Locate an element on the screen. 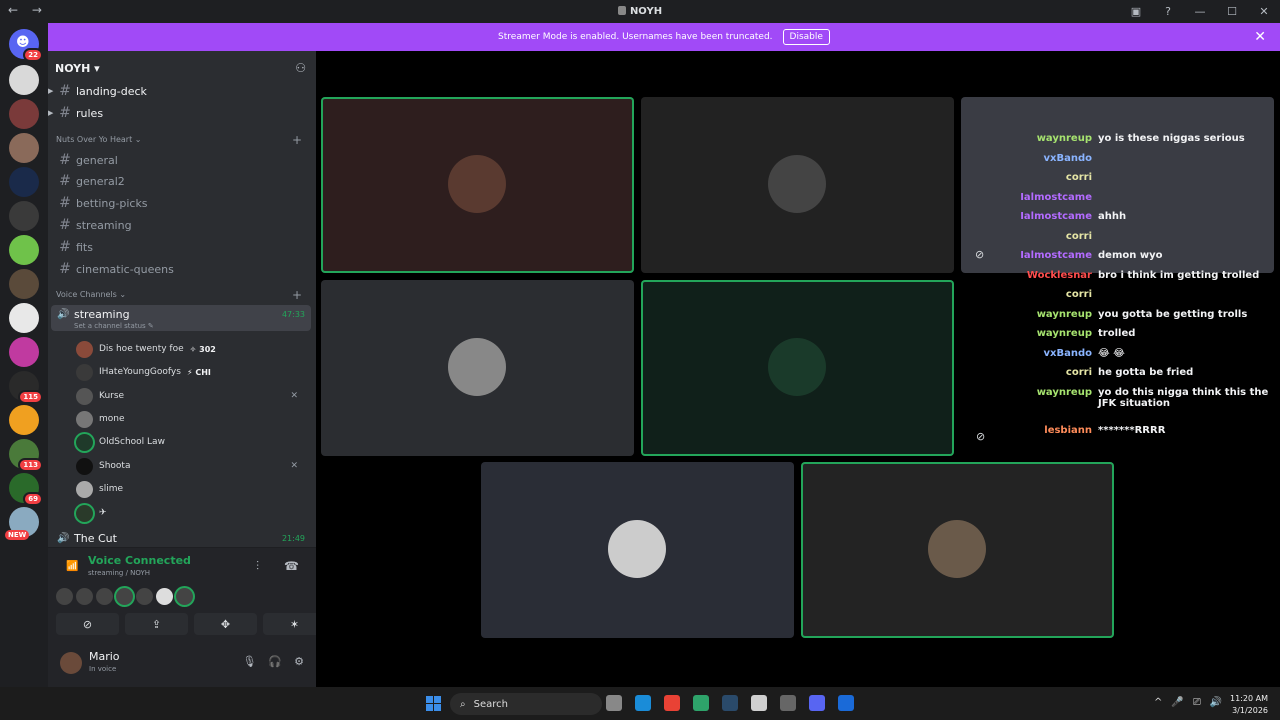 The height and width of the screenshot is (720, 1280). signal-icon: 📶 is located at coordinates (72, 566).